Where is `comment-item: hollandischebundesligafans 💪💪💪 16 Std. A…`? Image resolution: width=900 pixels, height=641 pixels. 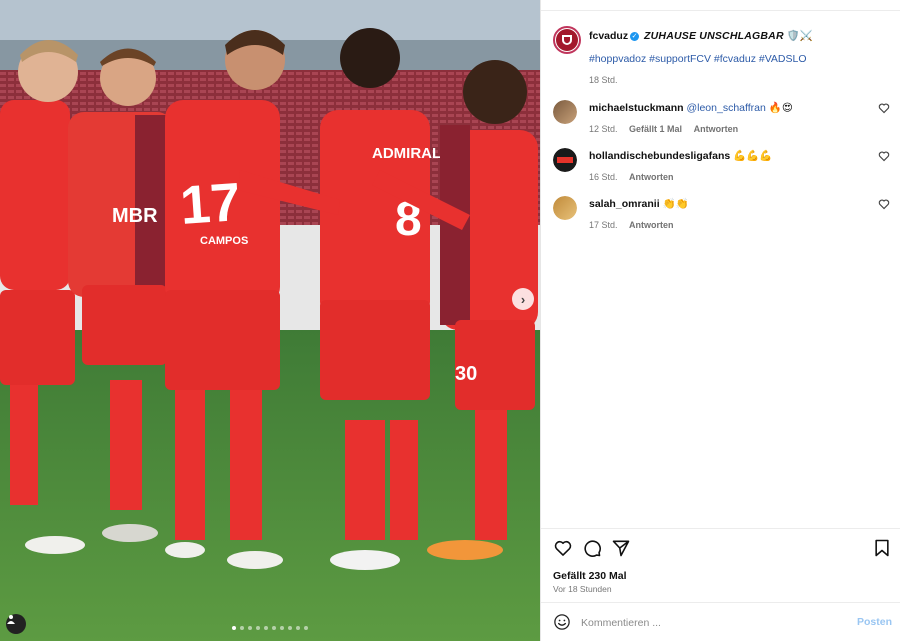
comment-item: hollandischebundesligafans 💪💪💪 16 Std. A… is located at coordinates (721, 168).